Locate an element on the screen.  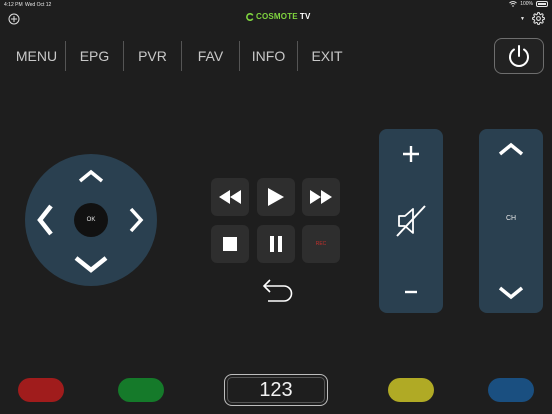
pause-button is located at coordinates (276, 244).